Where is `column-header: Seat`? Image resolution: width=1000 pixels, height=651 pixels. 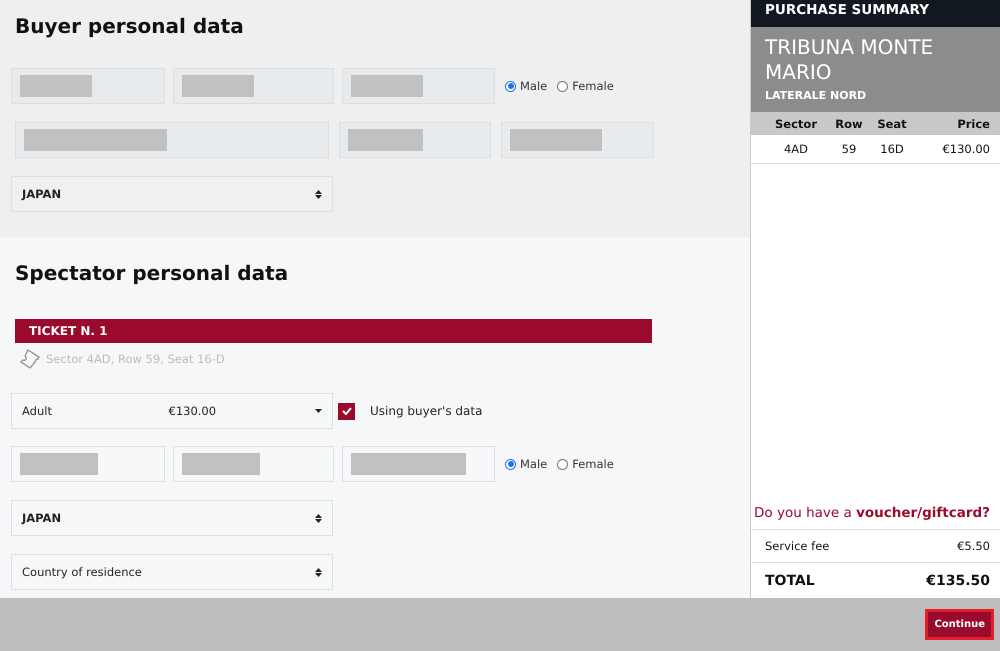 column-header: Seat is located at coordinates (892, 123).